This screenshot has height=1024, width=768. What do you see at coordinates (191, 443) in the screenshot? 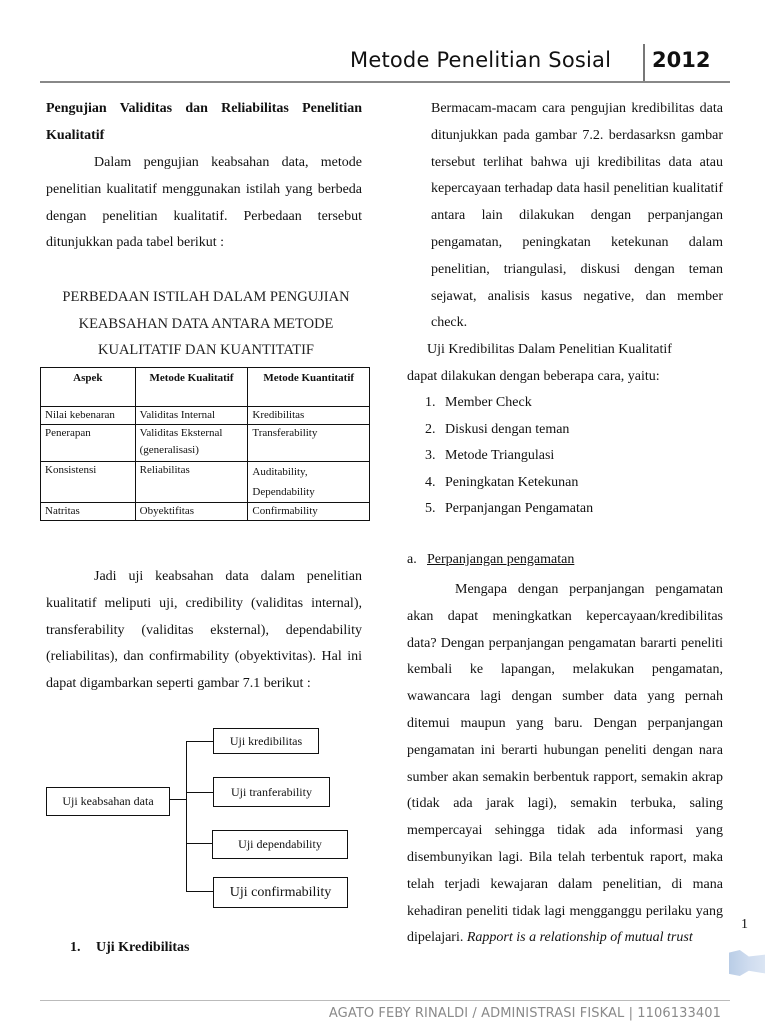
I see `table-cell: Validitas Eksternal (generalisasi)` at bounding box center [191, 443].